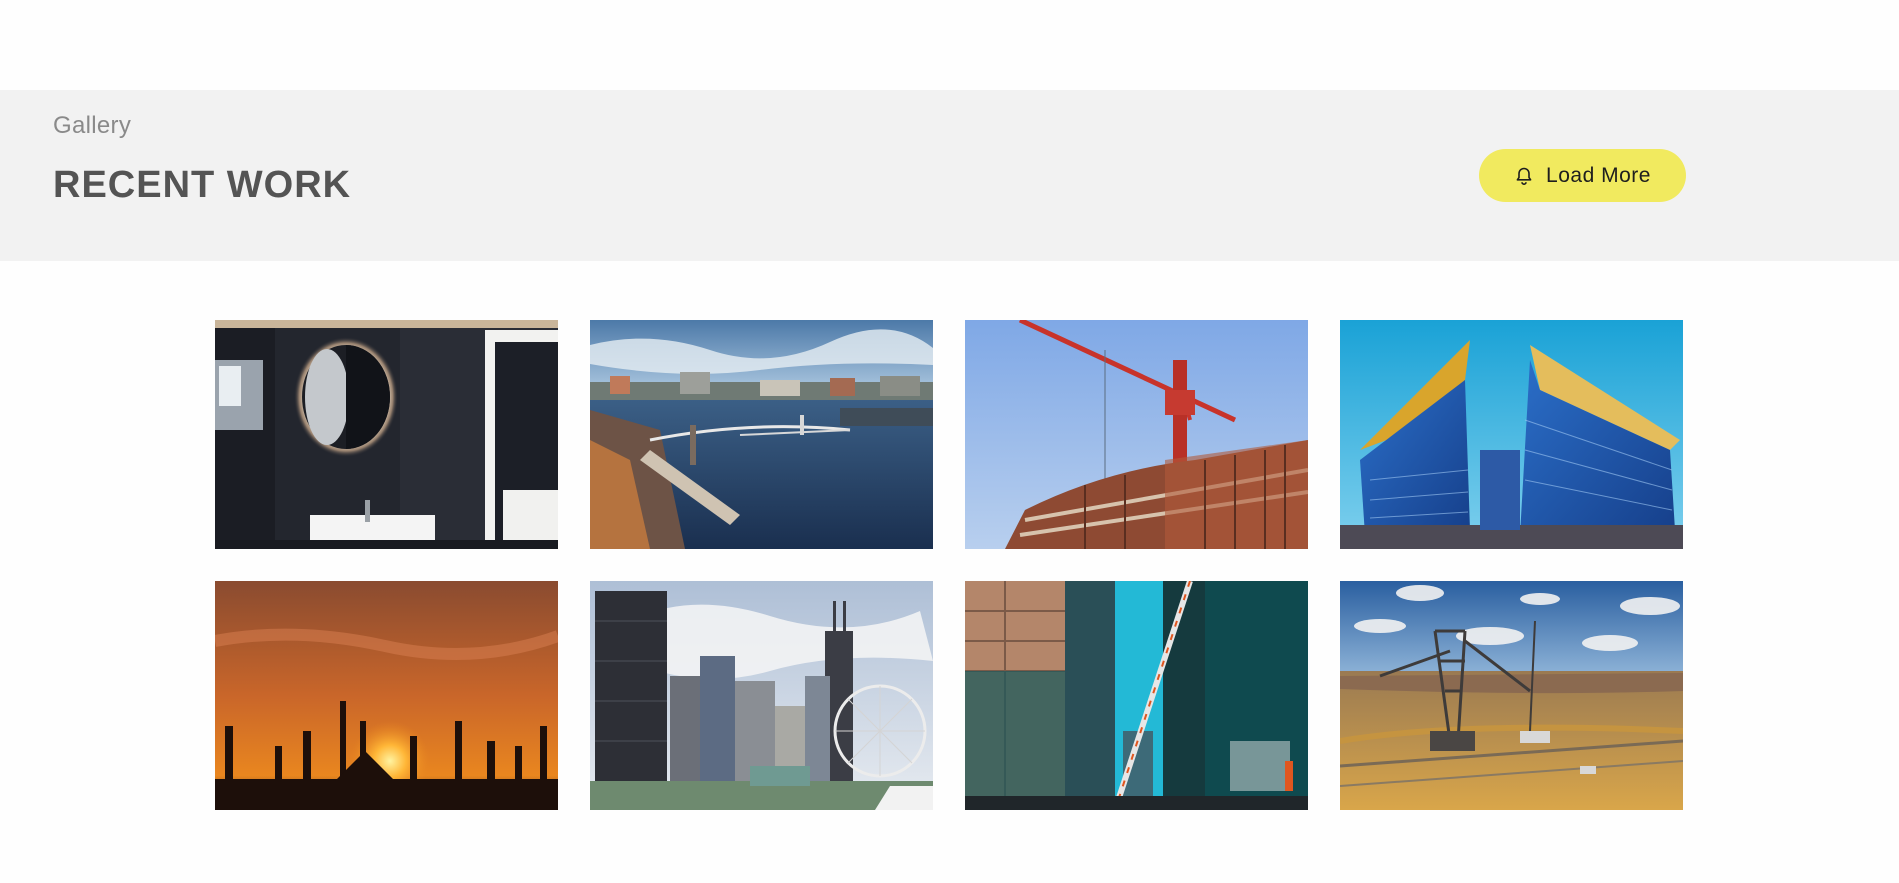  Describe the element at coordinates (949, 45) in the screenshot. I see `top-spacer` at that location.